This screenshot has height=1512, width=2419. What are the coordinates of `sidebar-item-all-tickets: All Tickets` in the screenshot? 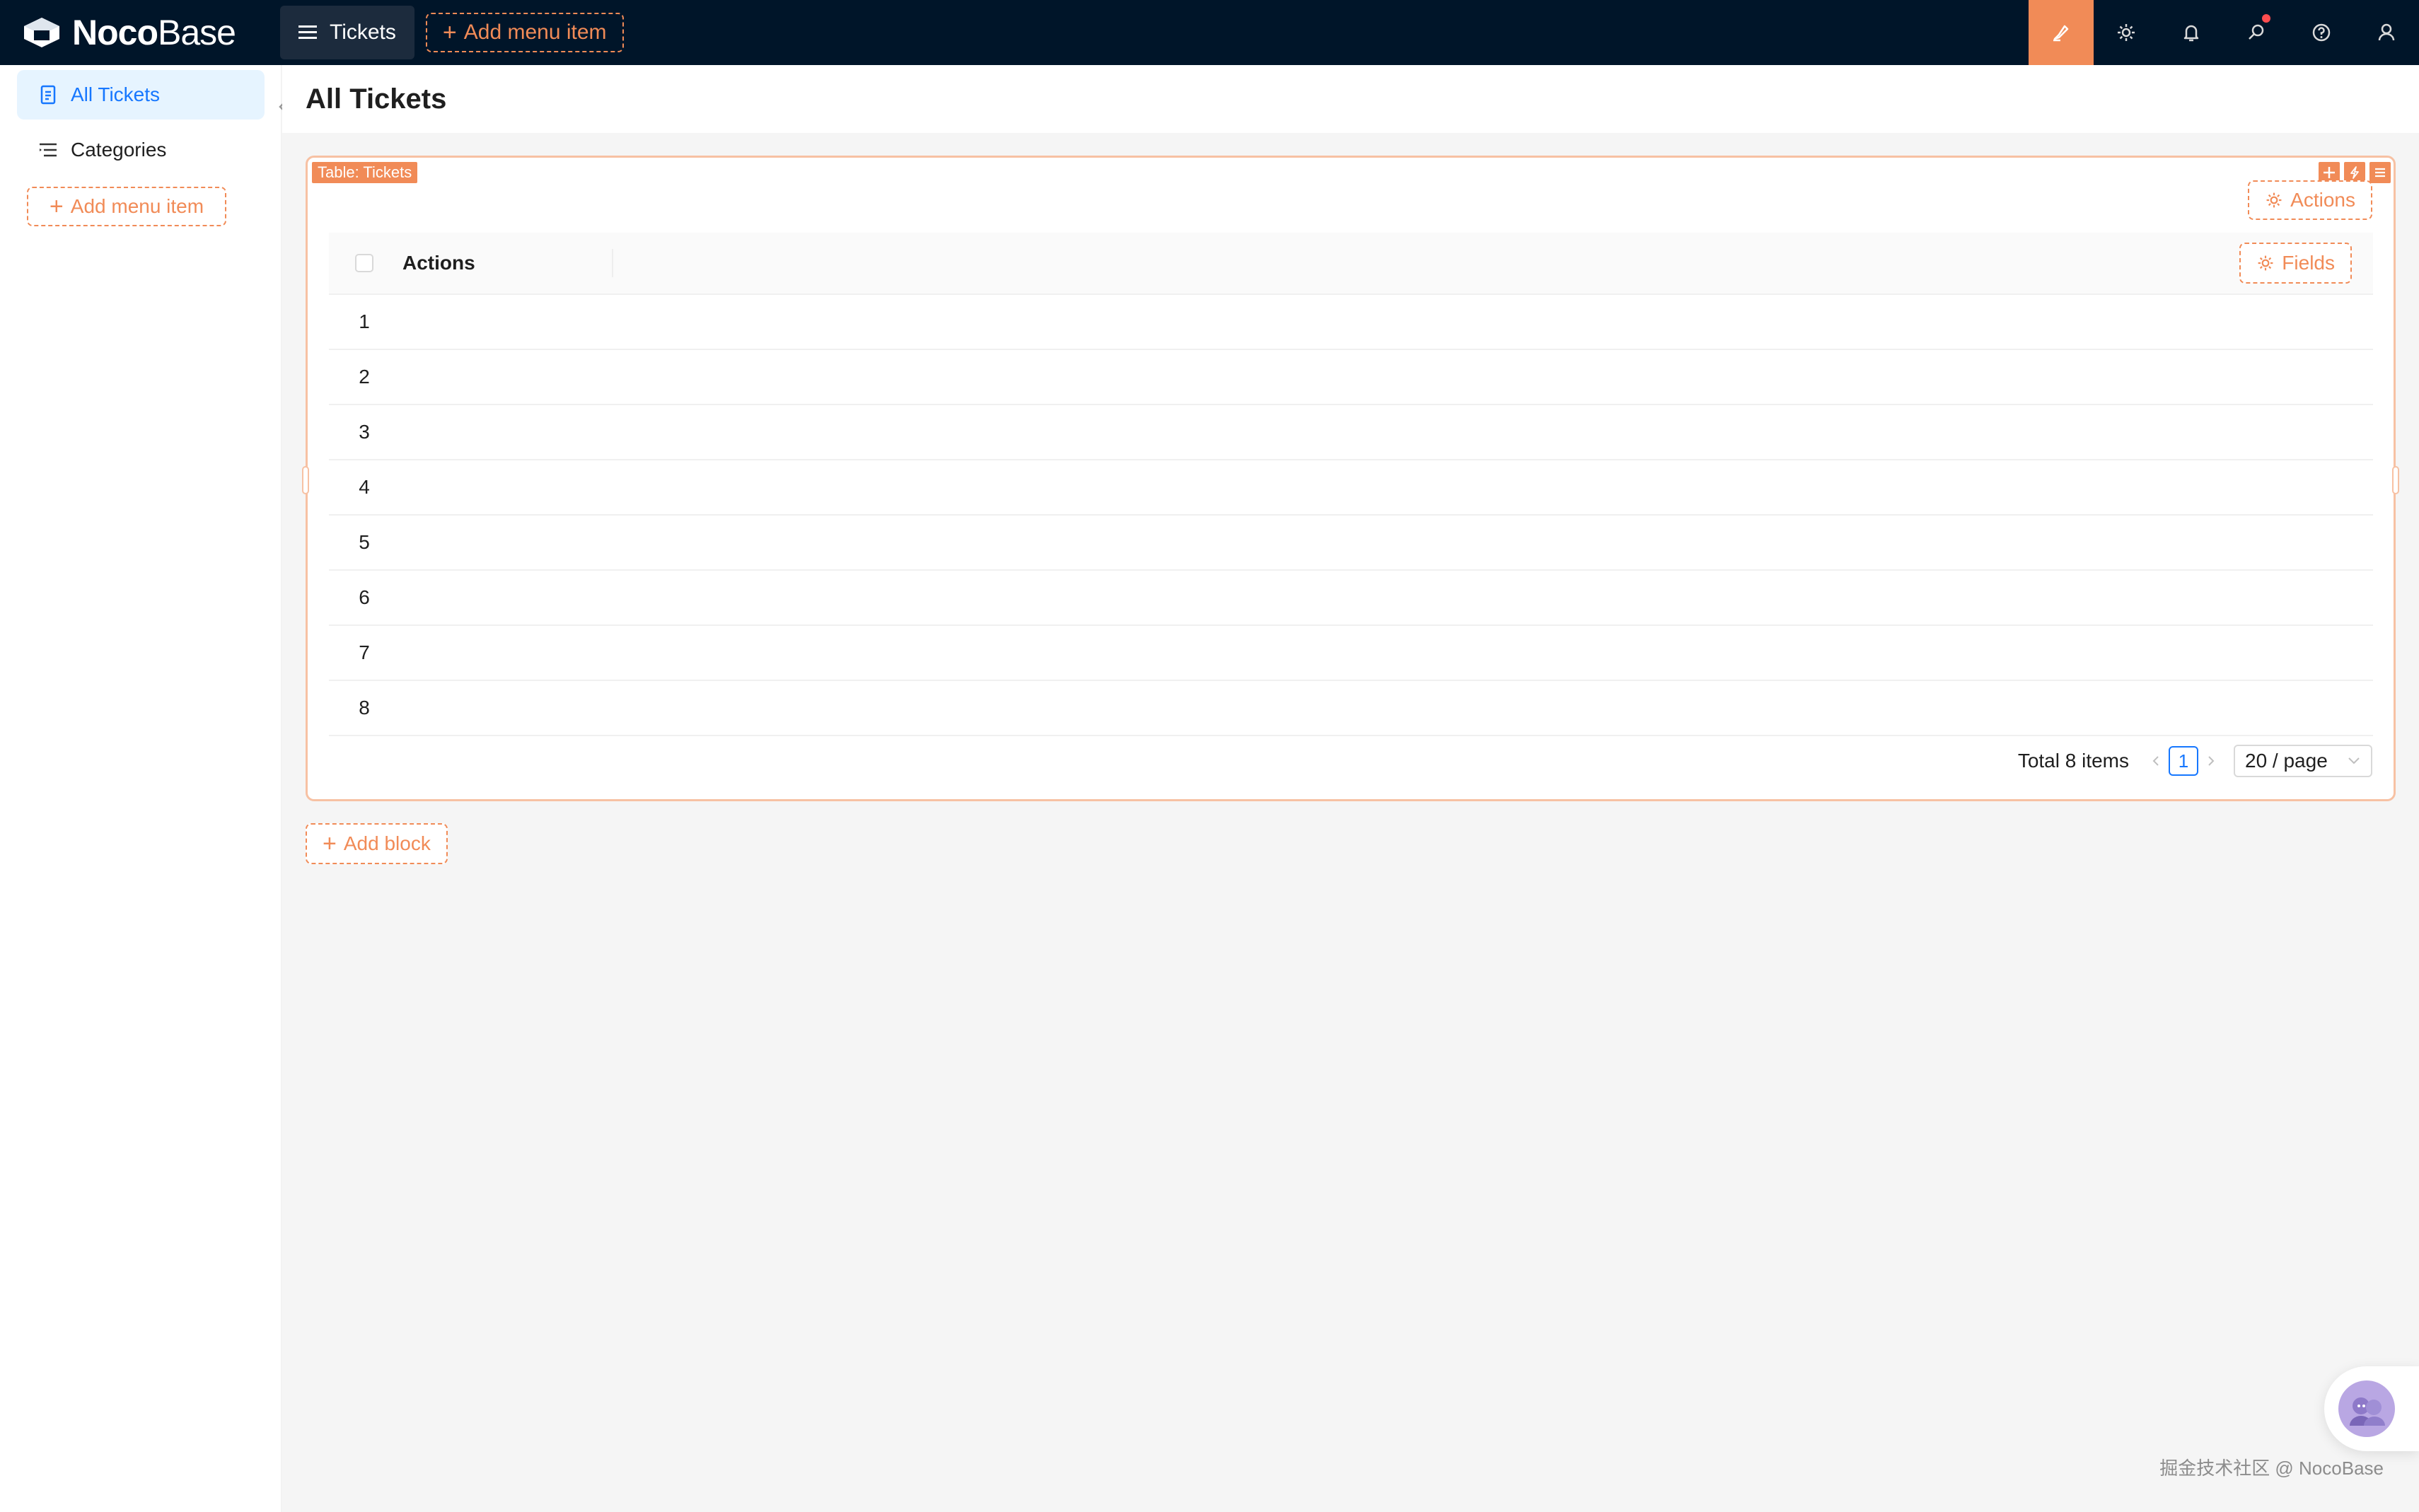 It's located at (141, 95).